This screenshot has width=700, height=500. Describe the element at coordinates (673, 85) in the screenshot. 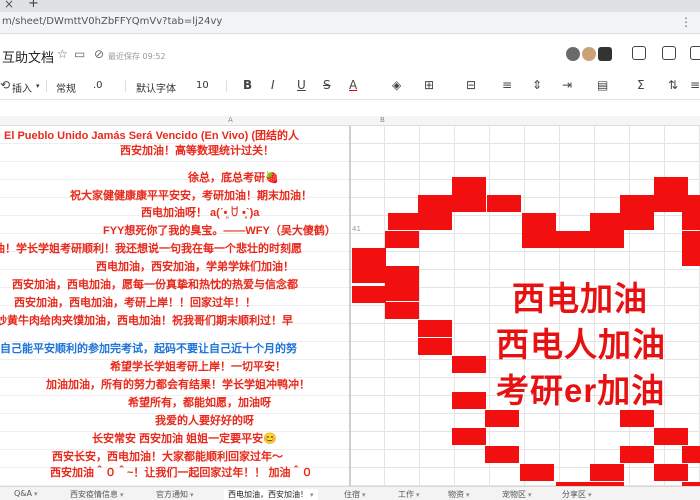

I see `sort-icon: ⇅` at that location.